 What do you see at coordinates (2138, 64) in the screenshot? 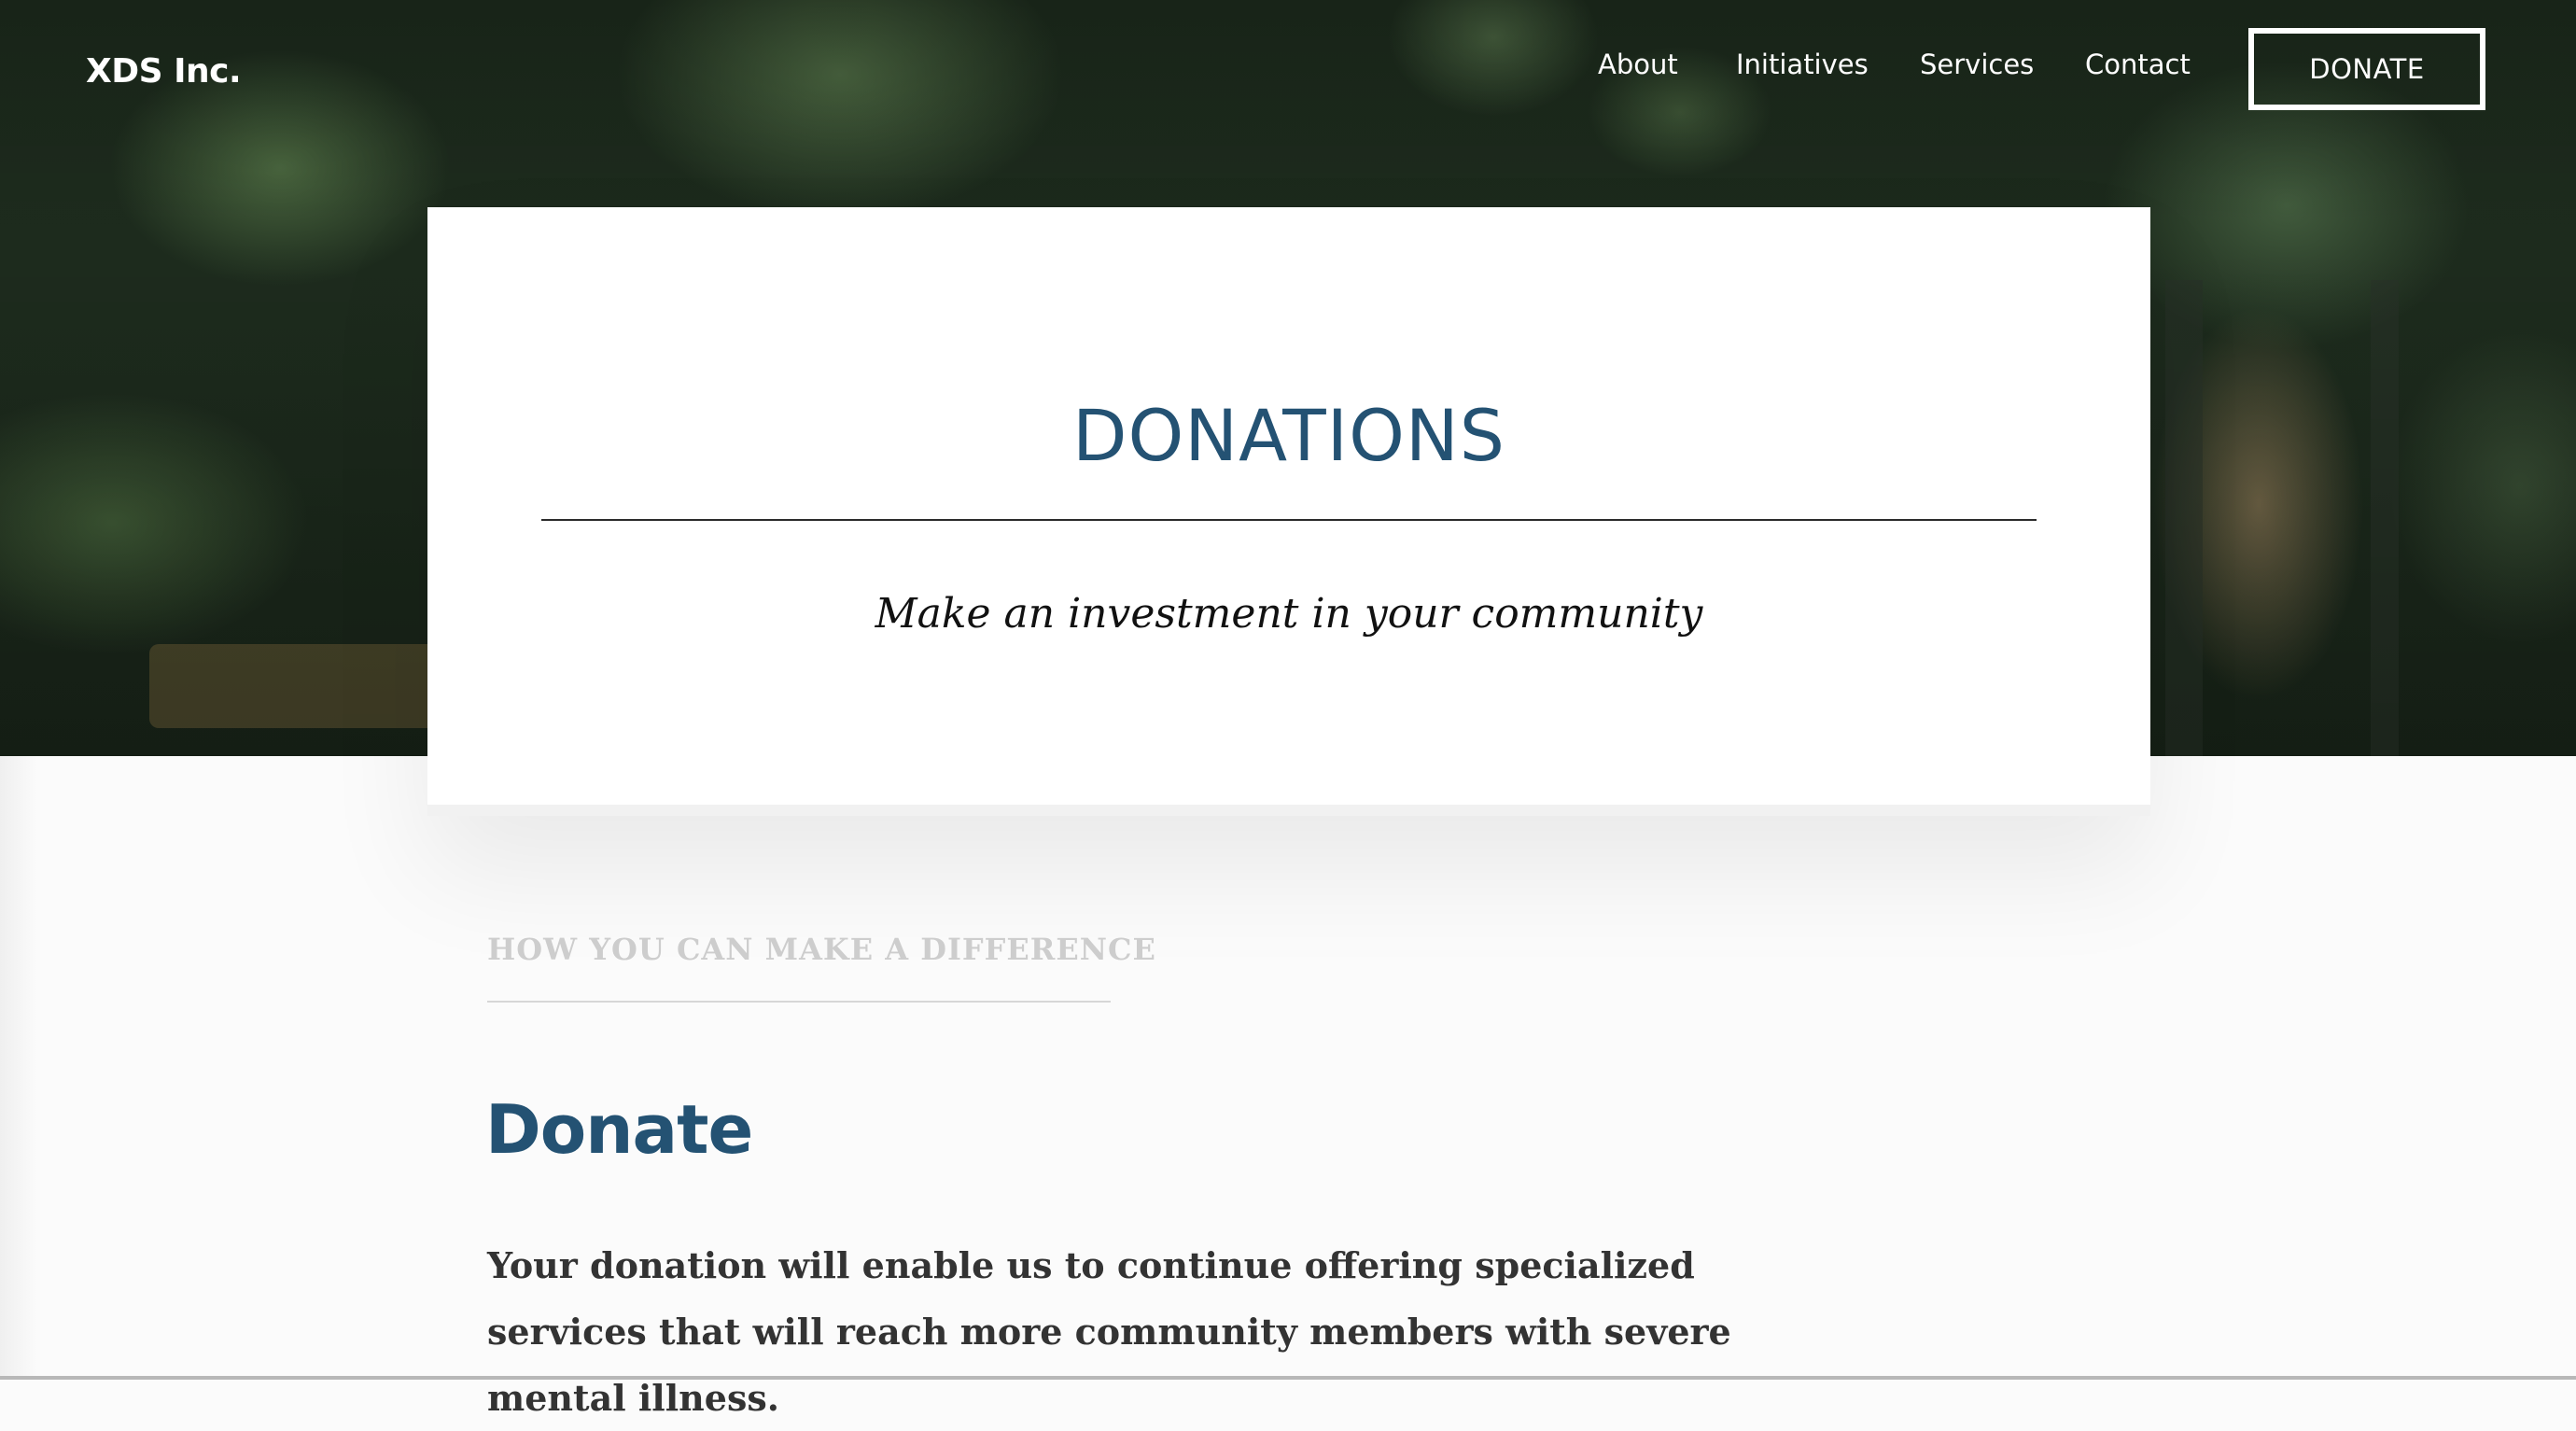
I see `nav-link-contact: Contact` at bounding box center [2138, 64].